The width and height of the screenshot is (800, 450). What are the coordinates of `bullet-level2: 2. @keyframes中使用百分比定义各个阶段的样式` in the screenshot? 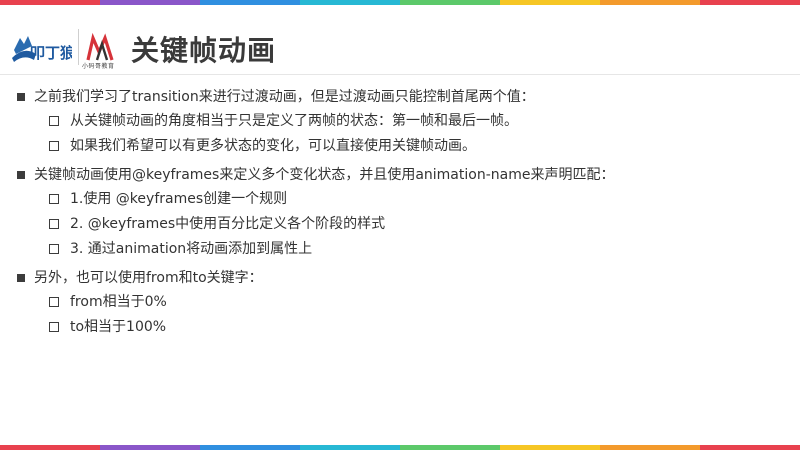 It's located at (400, 224).